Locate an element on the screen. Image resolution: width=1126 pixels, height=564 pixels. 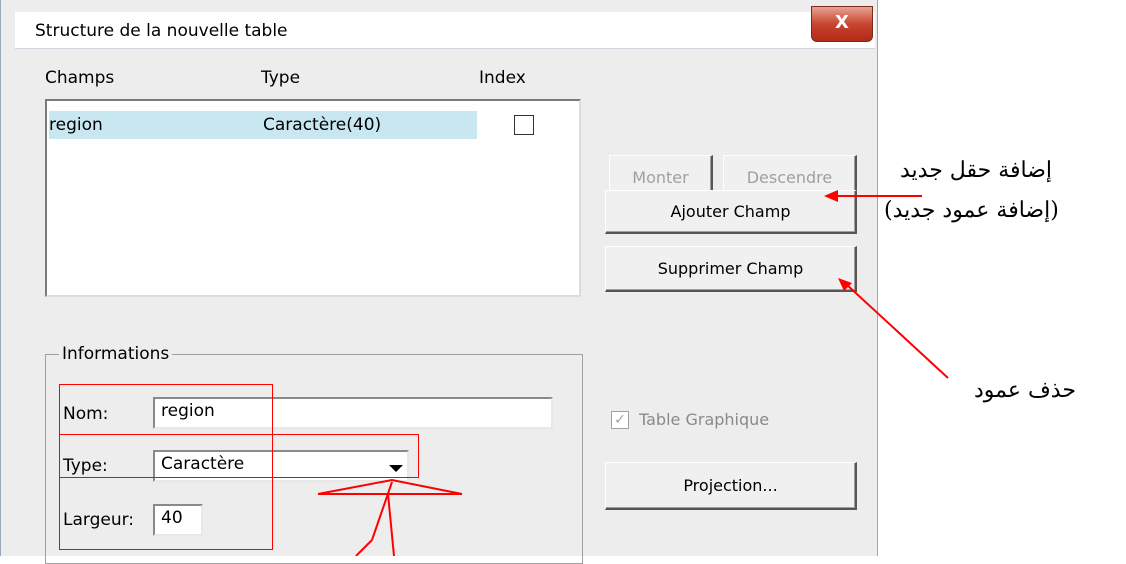
annotation-add-field-text: إضافة حقل جديد is located at coordinates (976, 170).